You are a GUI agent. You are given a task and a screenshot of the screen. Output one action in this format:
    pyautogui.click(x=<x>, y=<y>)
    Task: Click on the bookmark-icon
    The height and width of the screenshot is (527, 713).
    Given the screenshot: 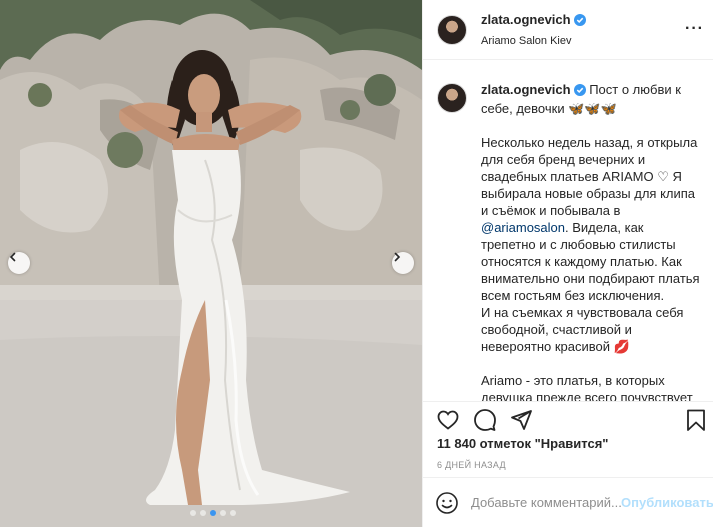 What is the action you would take?
    pyautogui.click(x=696, y=420)
    